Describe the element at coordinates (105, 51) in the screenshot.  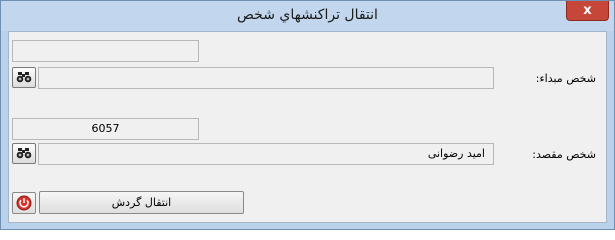
I see `source-code-field` at that location.